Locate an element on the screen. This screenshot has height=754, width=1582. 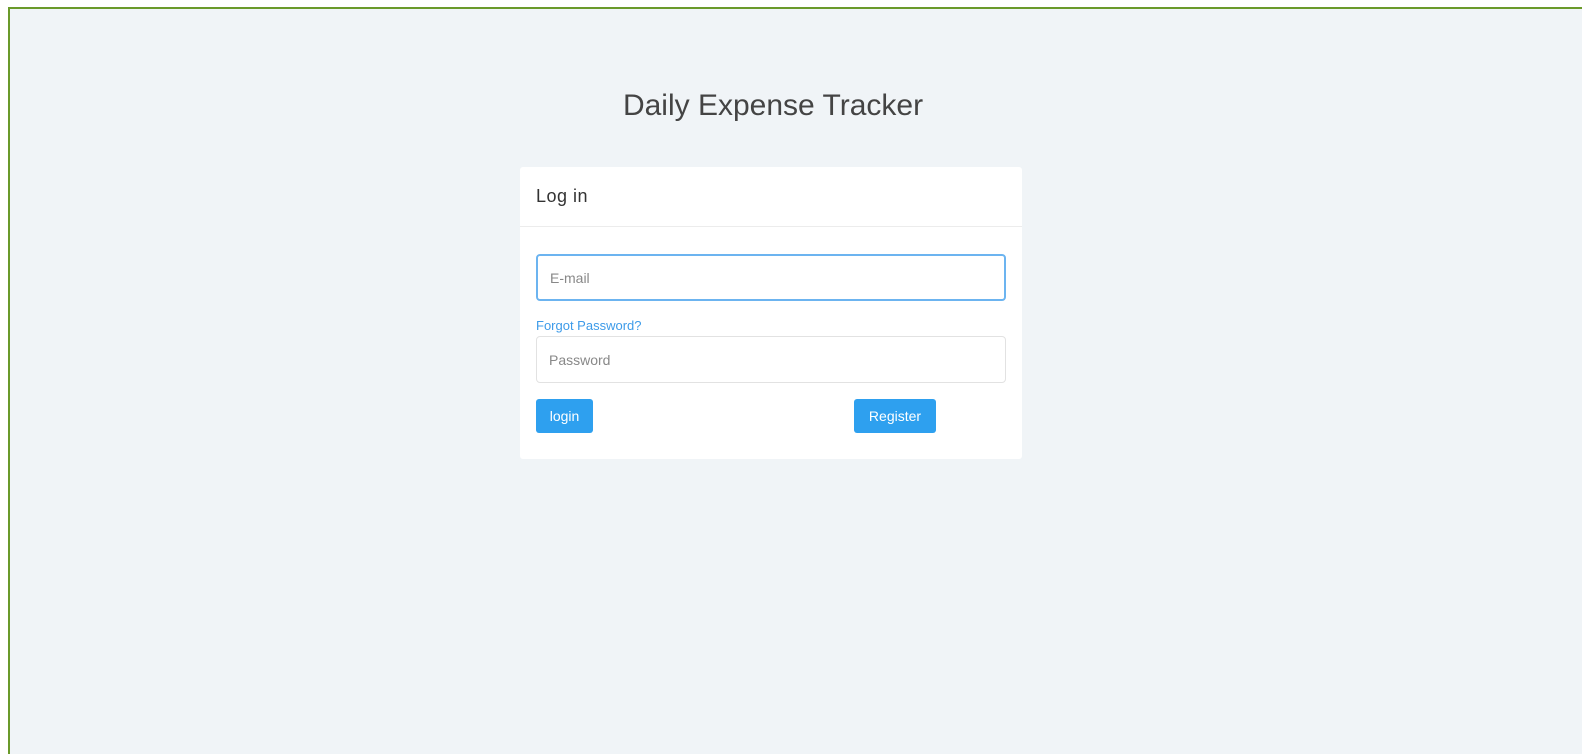
login-card-title: Log in is located at coordinates (562, 196).